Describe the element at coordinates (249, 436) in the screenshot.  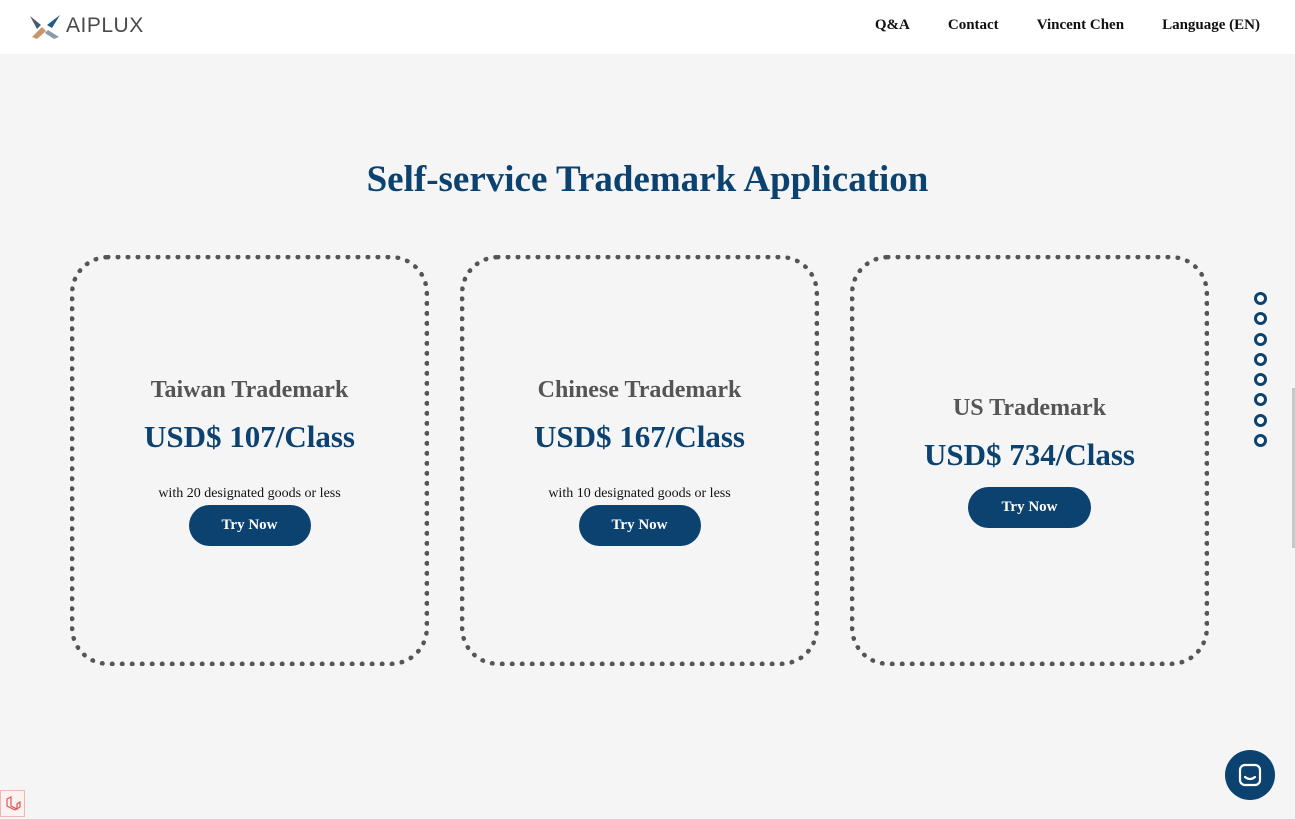
I see `card-price: USD$ 107/Class` at that location.